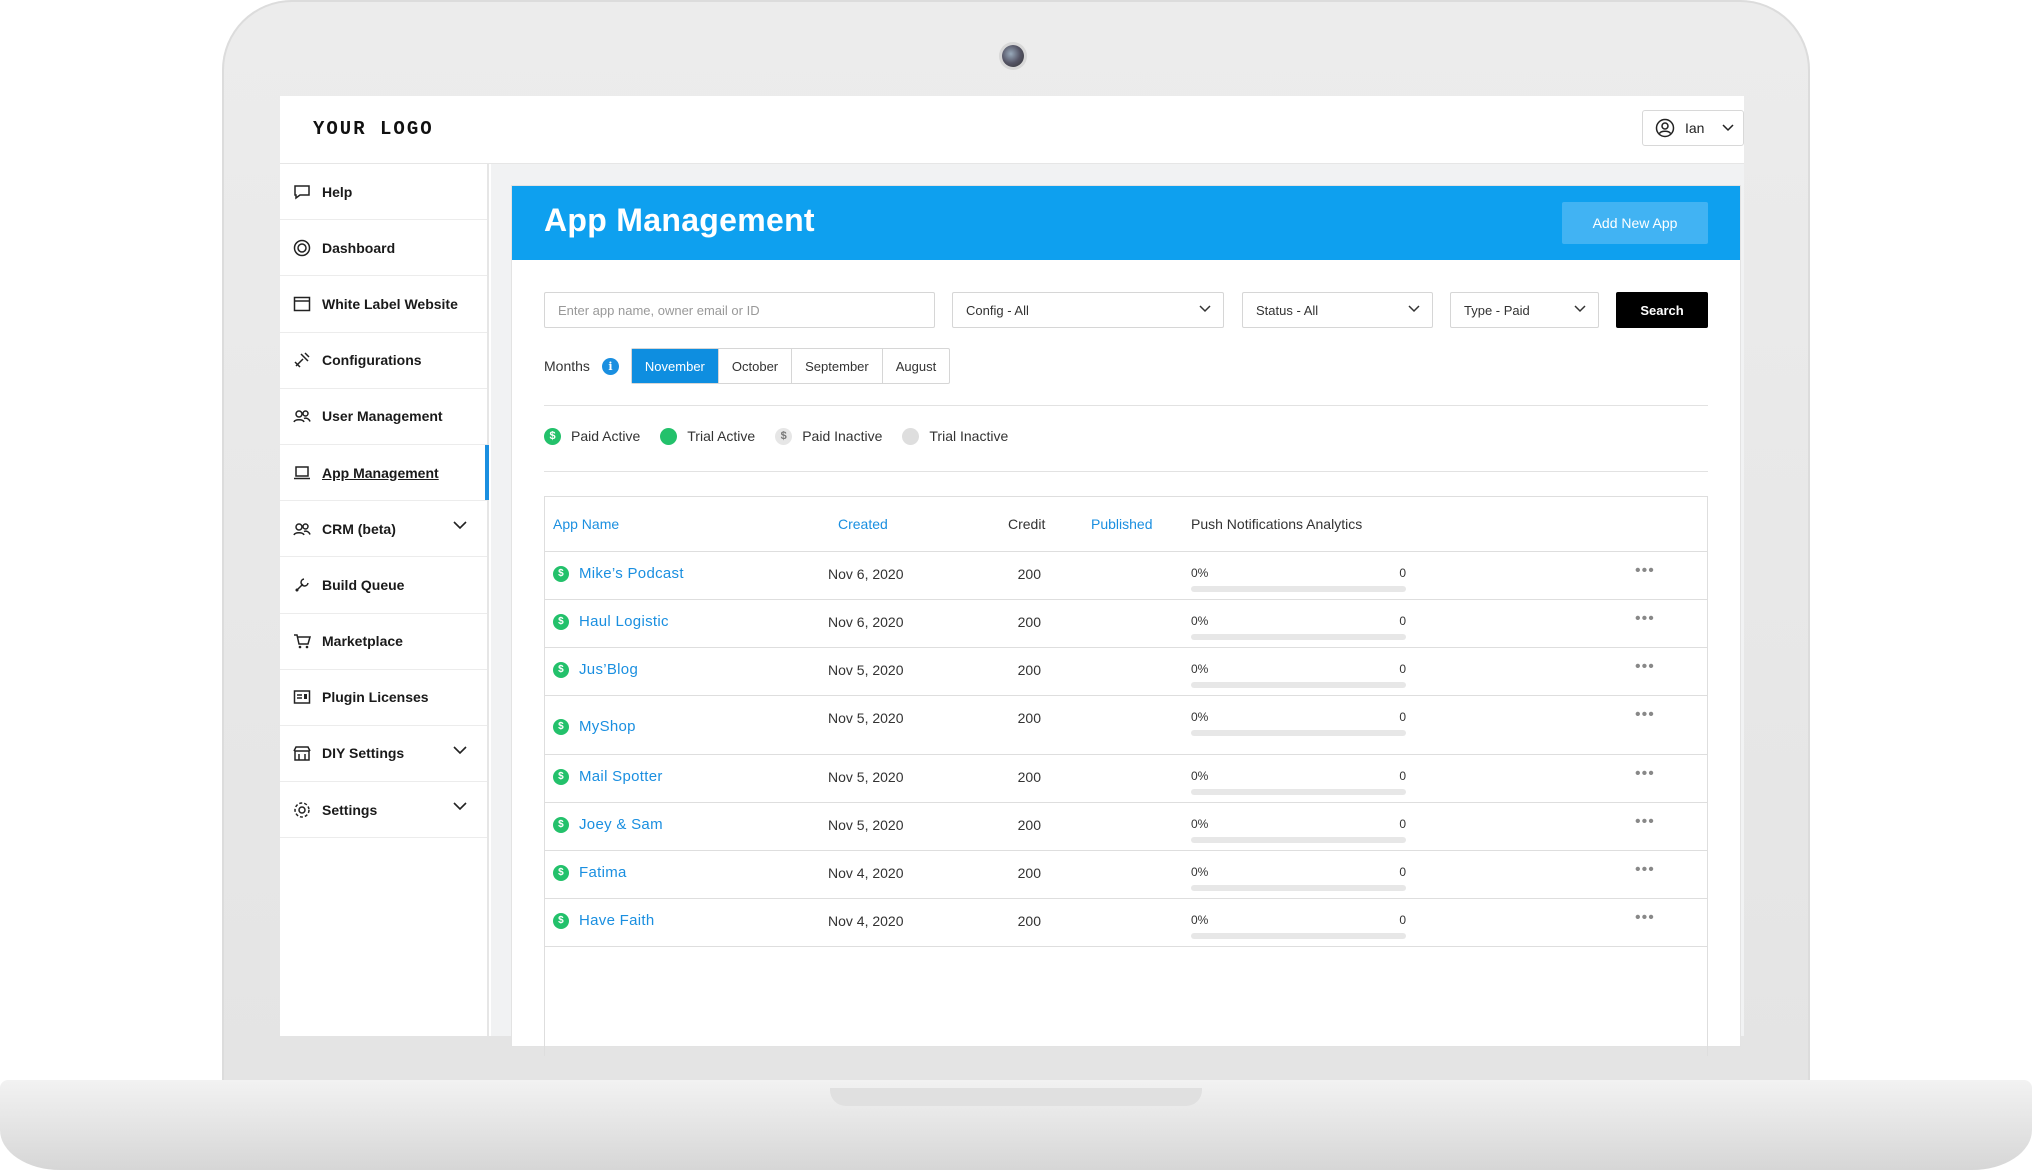 This screenshot has width=2032, height=1170. I want to click on browser-window-icon, so click(302, 304).